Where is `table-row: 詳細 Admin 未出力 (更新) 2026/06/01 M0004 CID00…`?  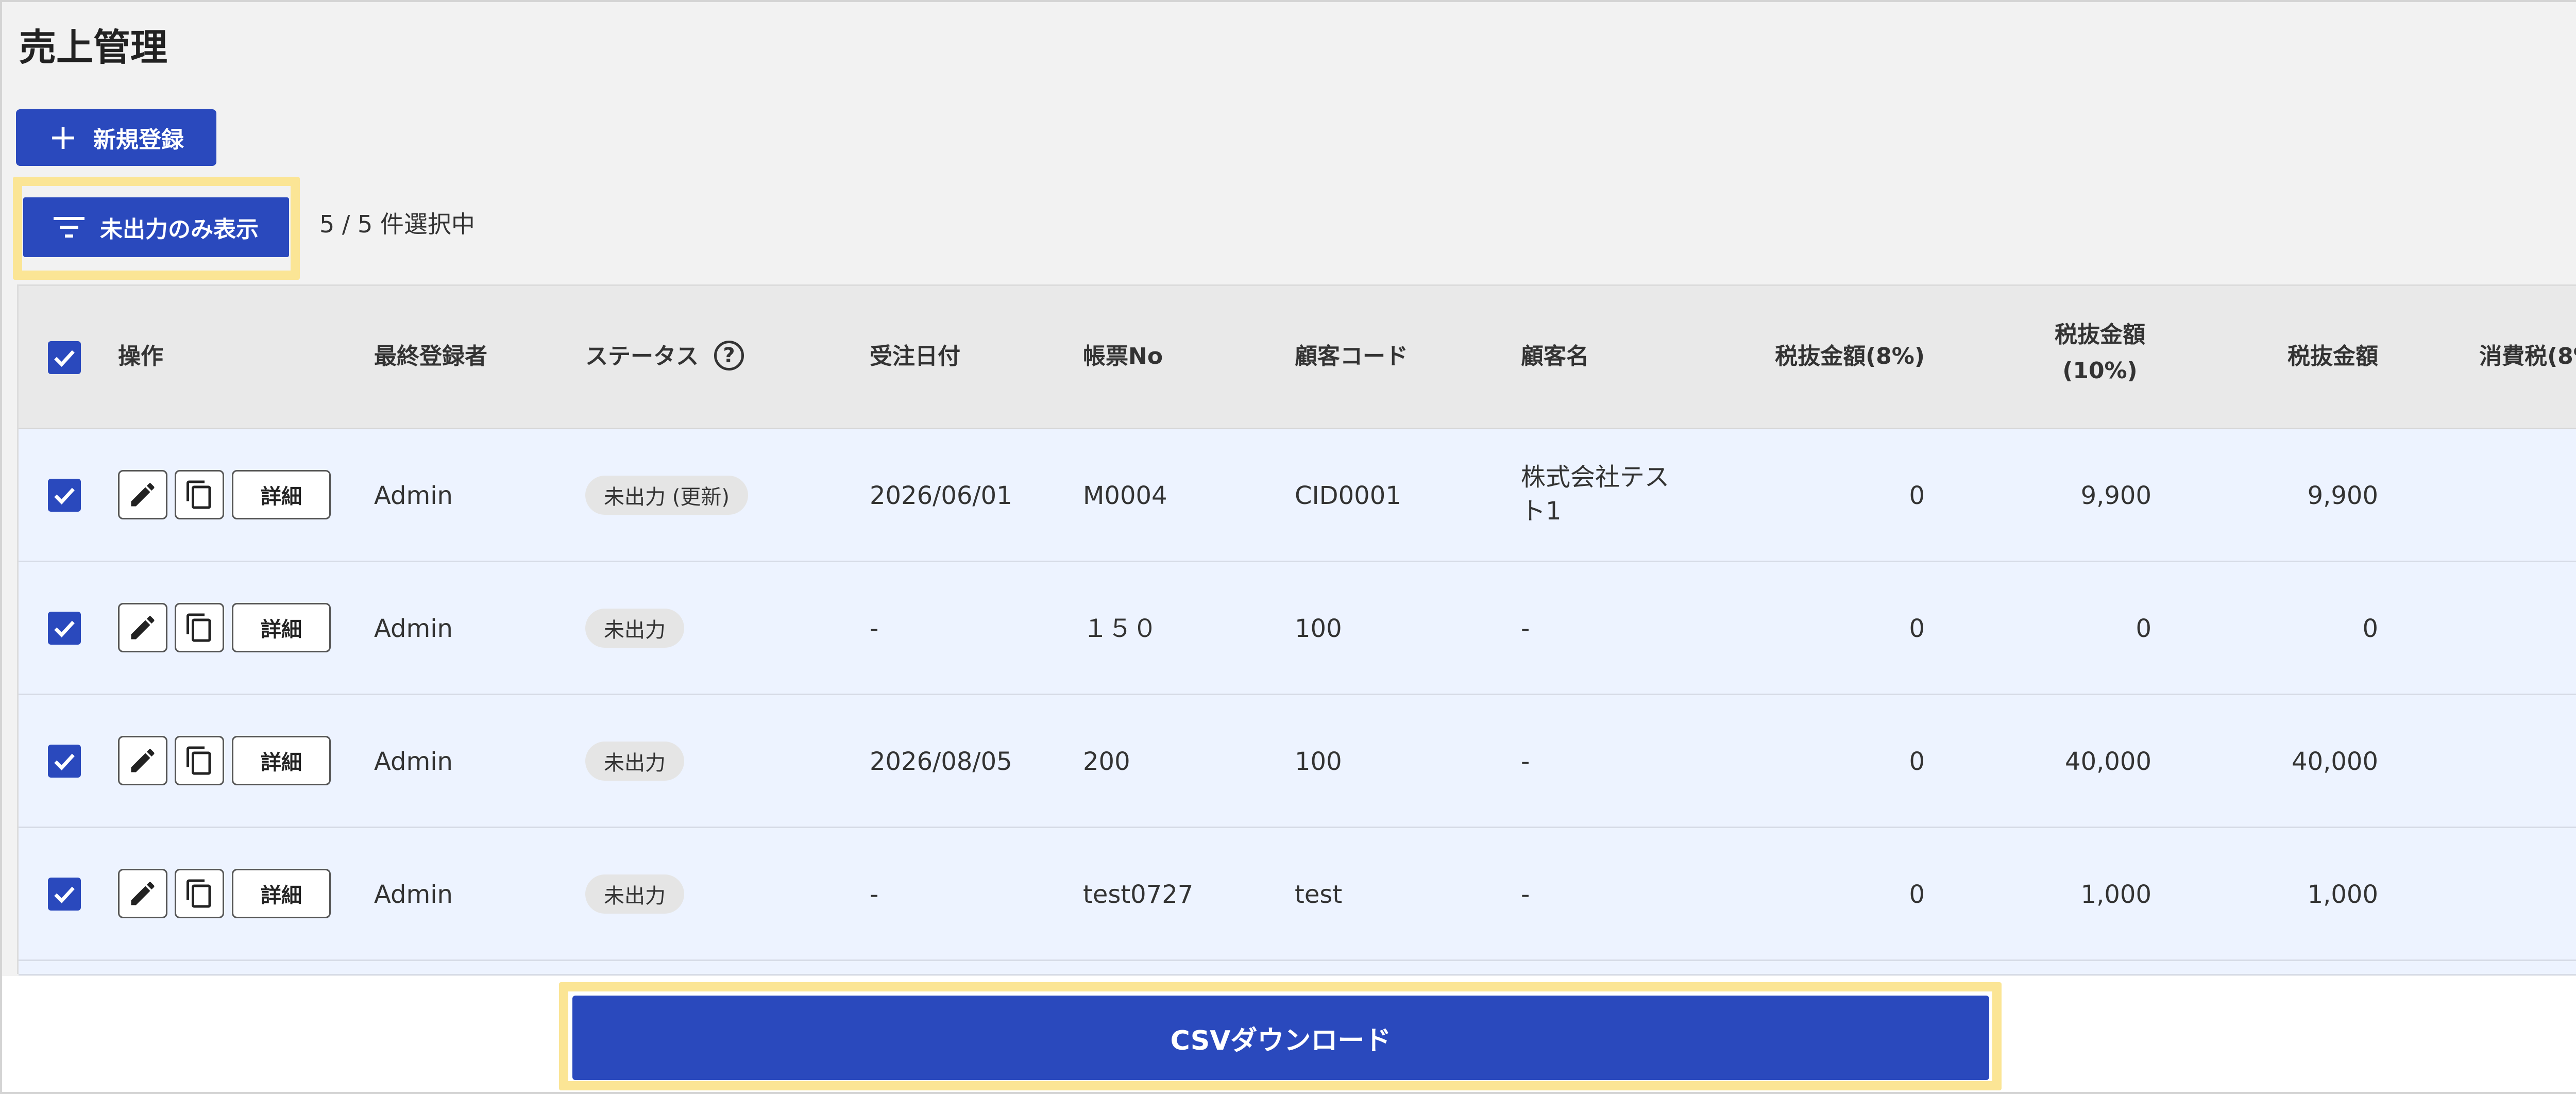
table-row: 詳細 Admin 未出力 (更新) 2026/06/01 M0004 CID00… is located at coordinates (1297, 496).